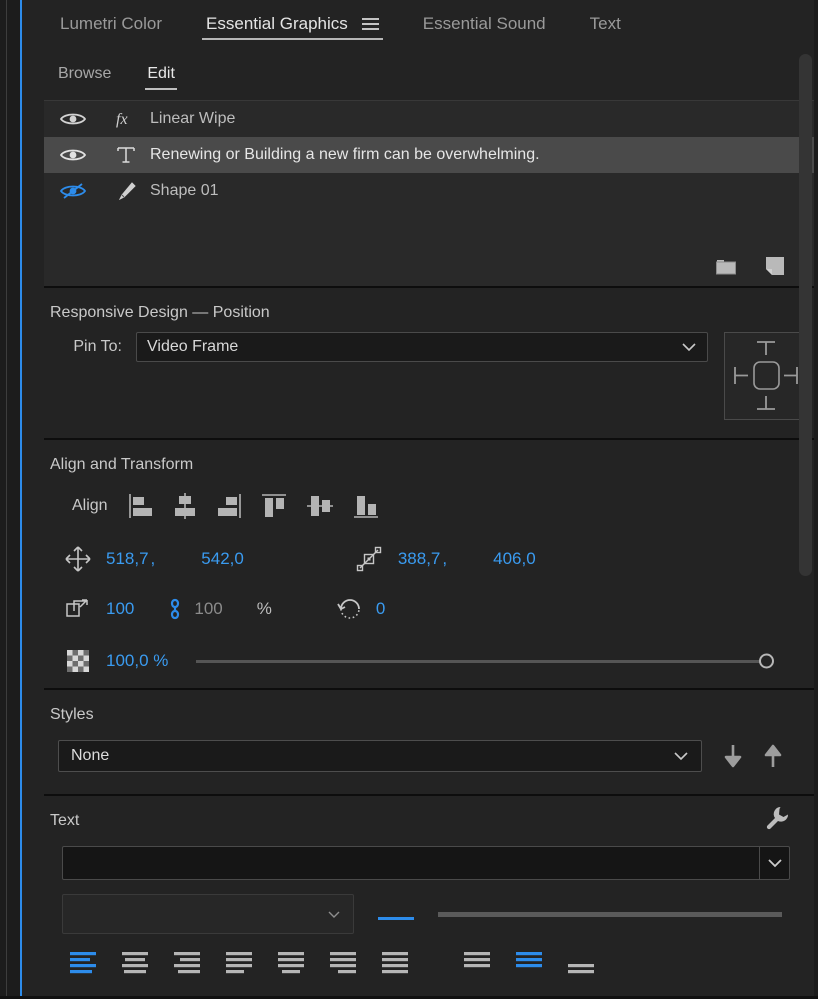  Describe the element at coordinates (422, 347) in the screenshot. I see `pin-to-select: Video Frame` at that location.